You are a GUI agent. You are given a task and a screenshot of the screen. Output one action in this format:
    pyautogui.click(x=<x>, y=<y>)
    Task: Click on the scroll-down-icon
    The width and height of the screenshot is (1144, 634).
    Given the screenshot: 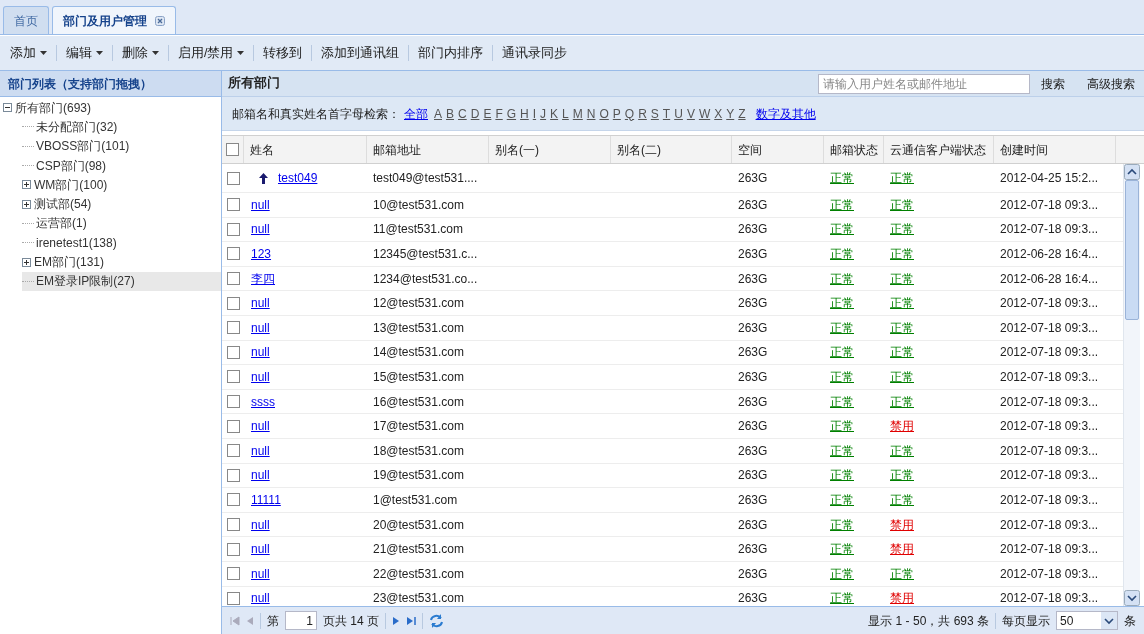 What is the action you would take?
    pyautogui.click(x=1132, y=598)
    